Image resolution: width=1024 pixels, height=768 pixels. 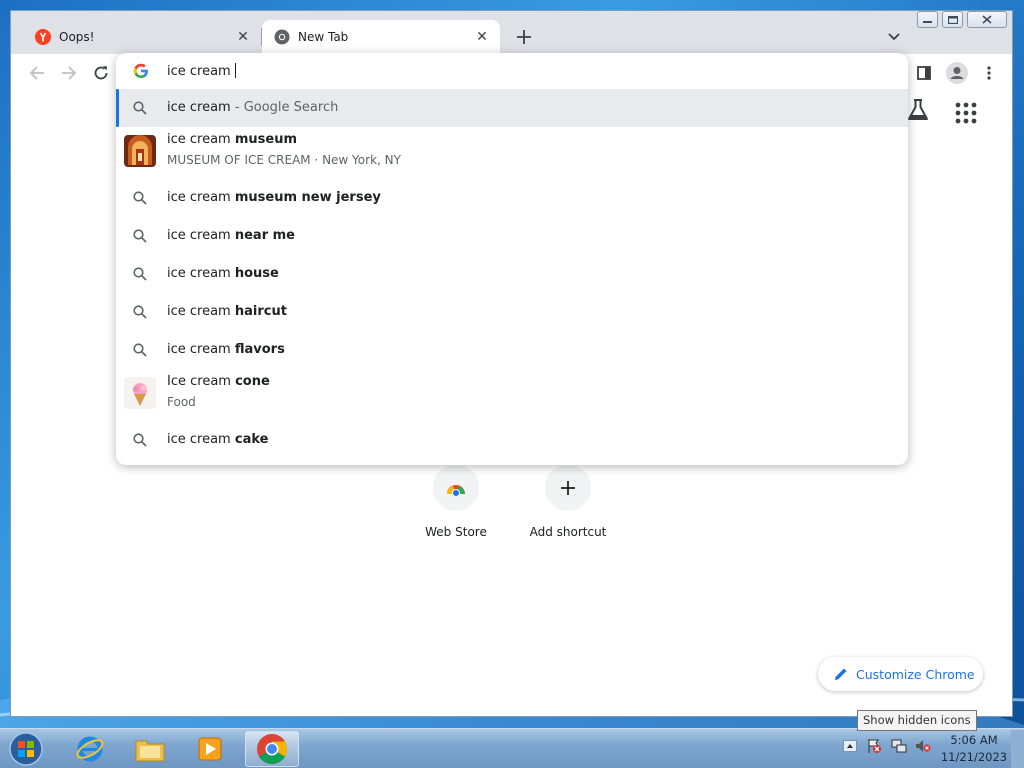 I want to click on suggestion-subtitle: Food, so click(x=181, y=402).